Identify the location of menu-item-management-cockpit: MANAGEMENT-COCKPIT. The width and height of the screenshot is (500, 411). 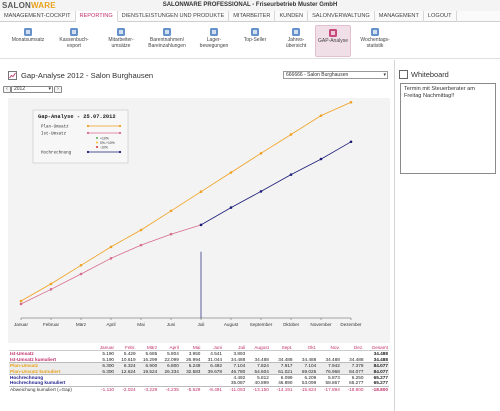
(38, 16).